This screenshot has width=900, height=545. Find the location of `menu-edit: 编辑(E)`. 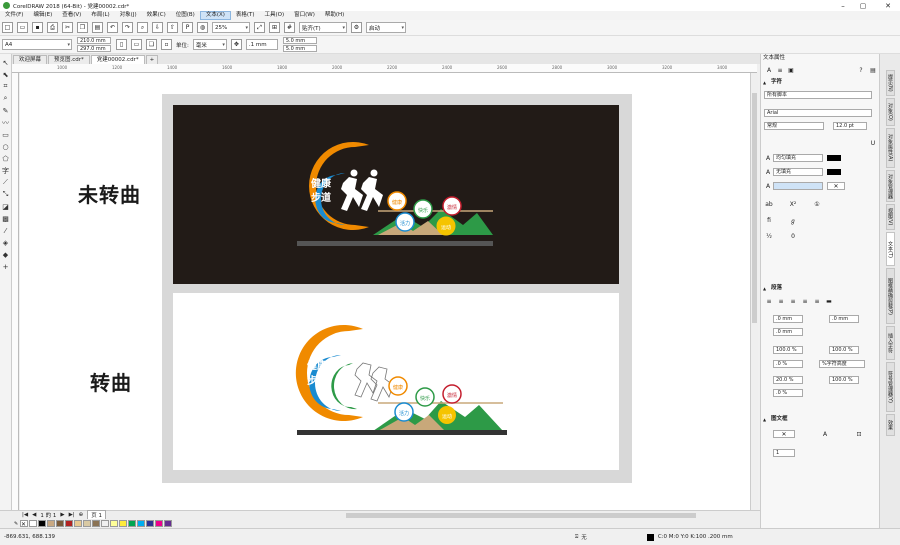

menu-edit: 编辑(E) is located at coordinates (42, 15).